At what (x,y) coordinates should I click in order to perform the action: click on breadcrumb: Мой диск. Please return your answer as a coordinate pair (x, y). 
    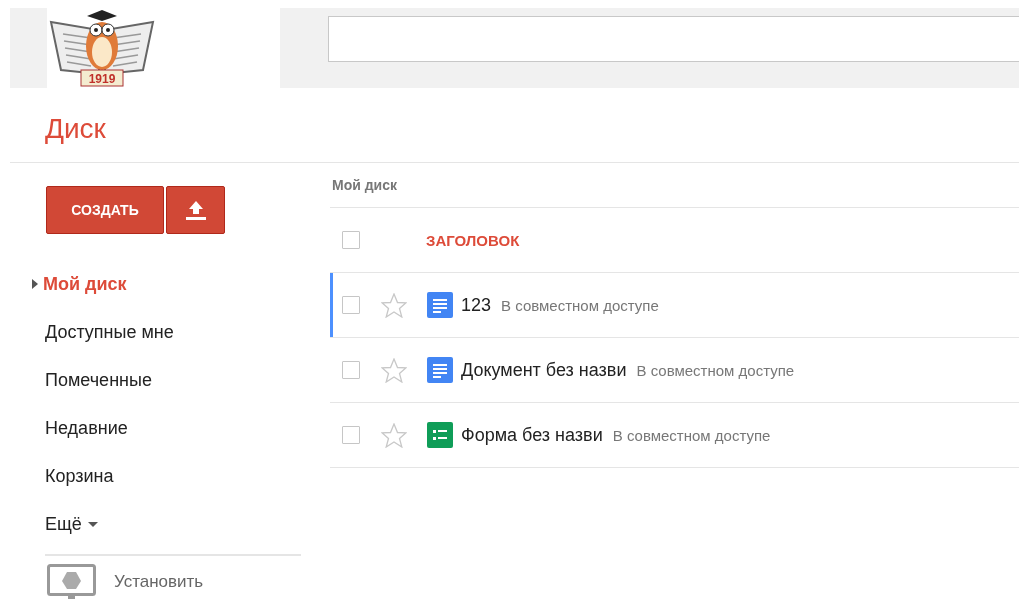
    Looking at the image, I should click on (365, 186).